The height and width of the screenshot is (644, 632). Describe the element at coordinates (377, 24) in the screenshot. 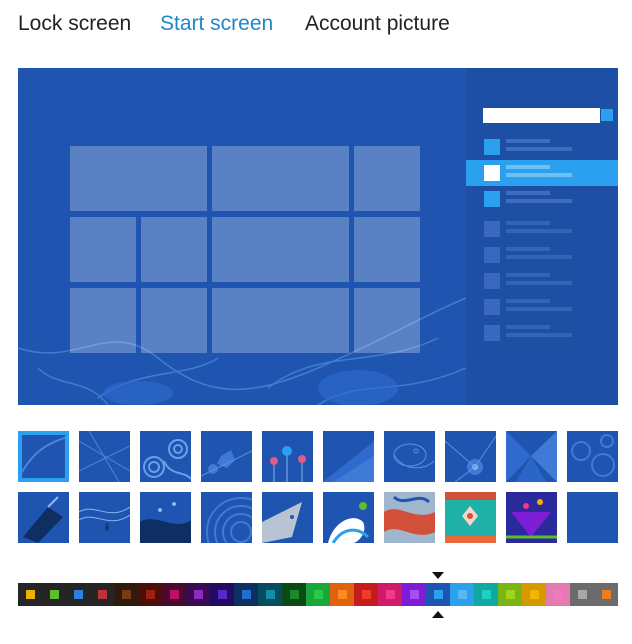

I see `tab-account-picture: Account picture` at that location.